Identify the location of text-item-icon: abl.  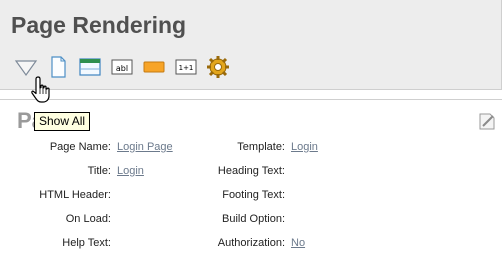
(122, 67).